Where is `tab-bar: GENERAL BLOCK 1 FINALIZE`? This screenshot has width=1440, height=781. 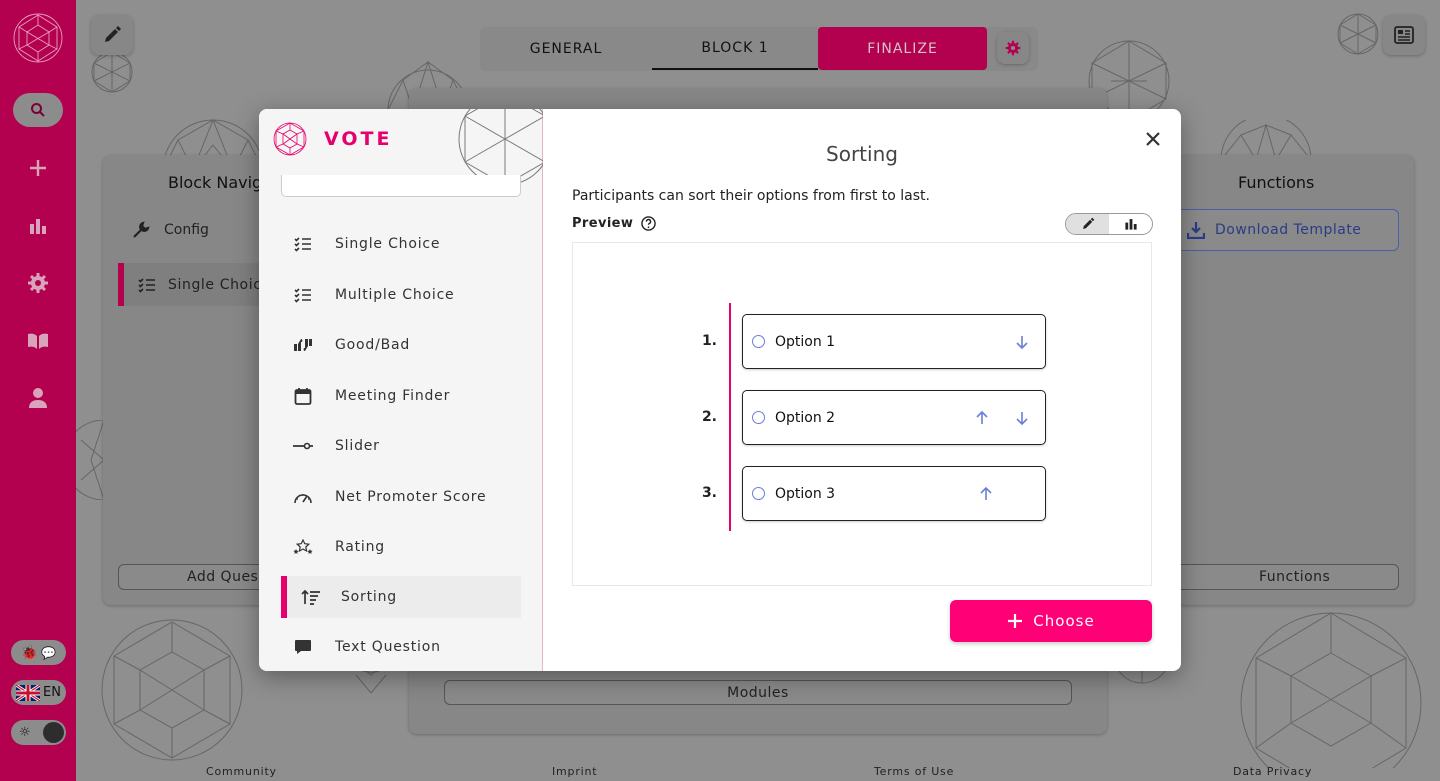 tab-bar: GENERAL BLOCK 1 FINALIZE is located at coordinates (759, 49).